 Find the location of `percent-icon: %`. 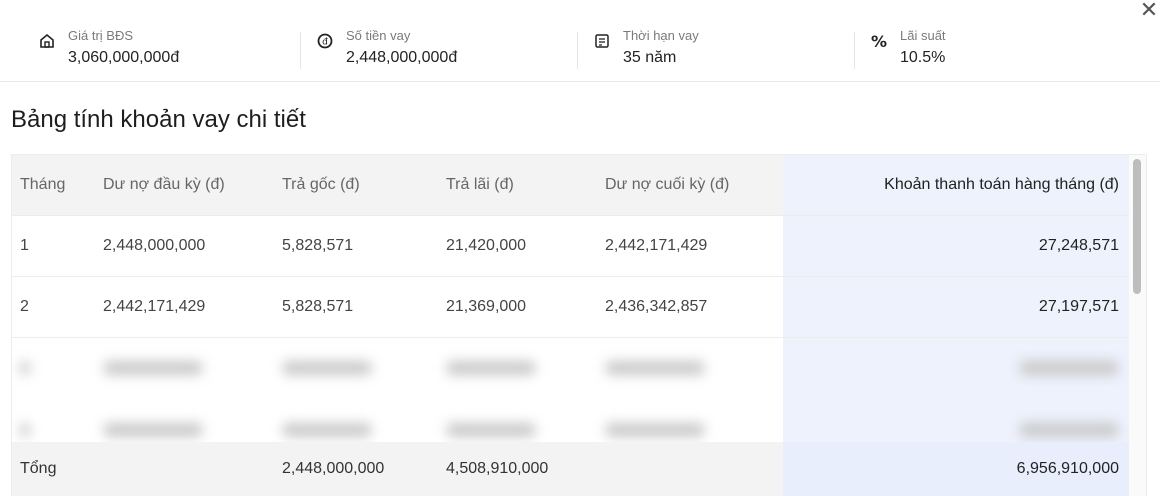

percent-icon: % is located at coordinates (879, 41).